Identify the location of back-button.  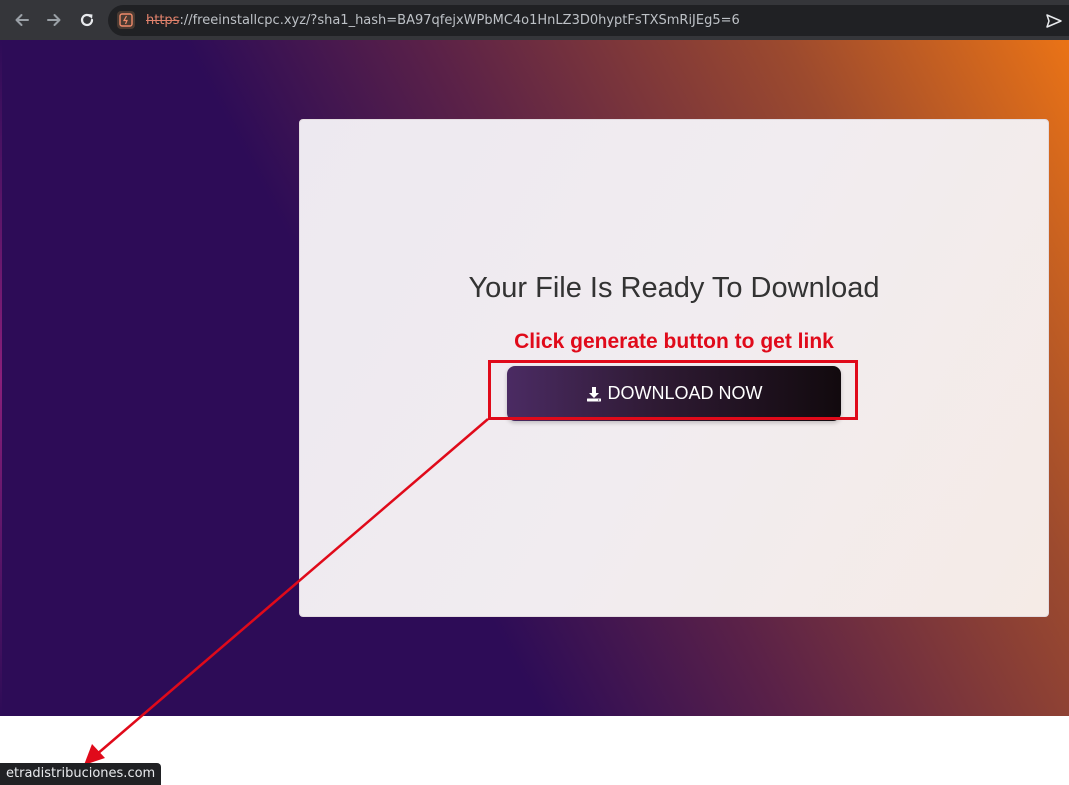
(22, 20).